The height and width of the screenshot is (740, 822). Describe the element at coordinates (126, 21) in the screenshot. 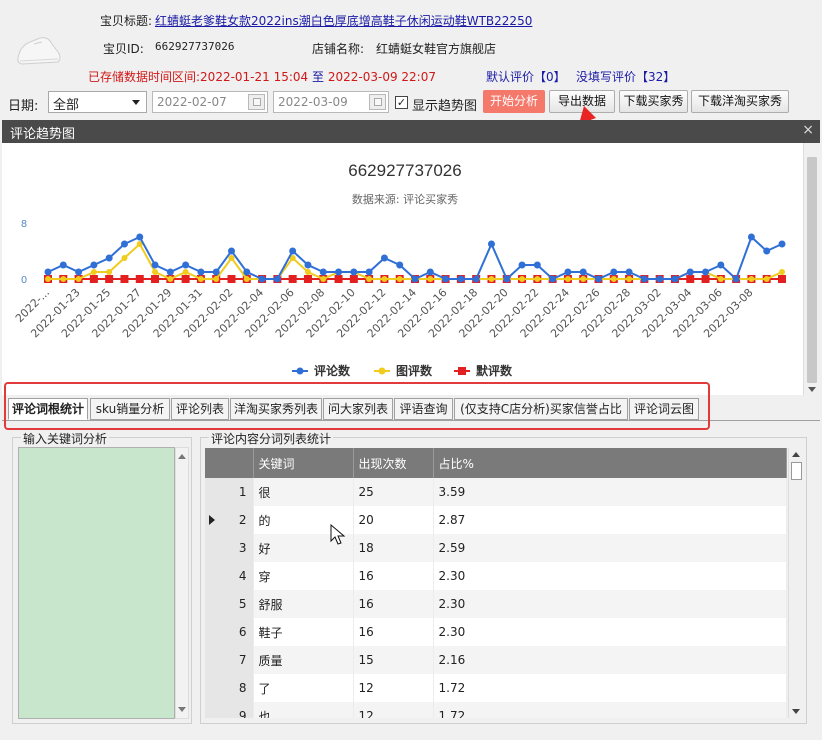

I see `title-label: 宝贝标题:` at that location.